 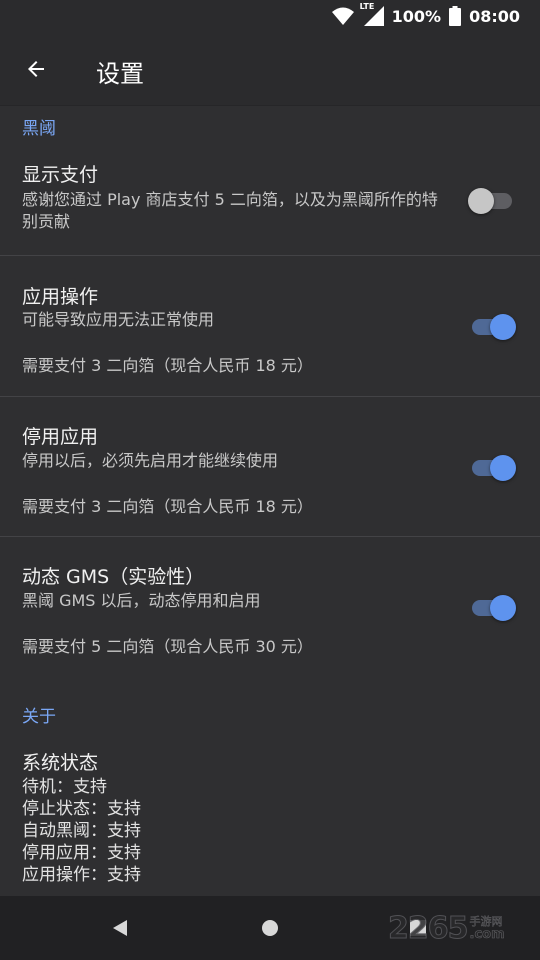 What do you see at coordinates (81, 853) in the screenshot?
I see `system-status-line: 停用应用：支持` at bounding box center [81, 853].